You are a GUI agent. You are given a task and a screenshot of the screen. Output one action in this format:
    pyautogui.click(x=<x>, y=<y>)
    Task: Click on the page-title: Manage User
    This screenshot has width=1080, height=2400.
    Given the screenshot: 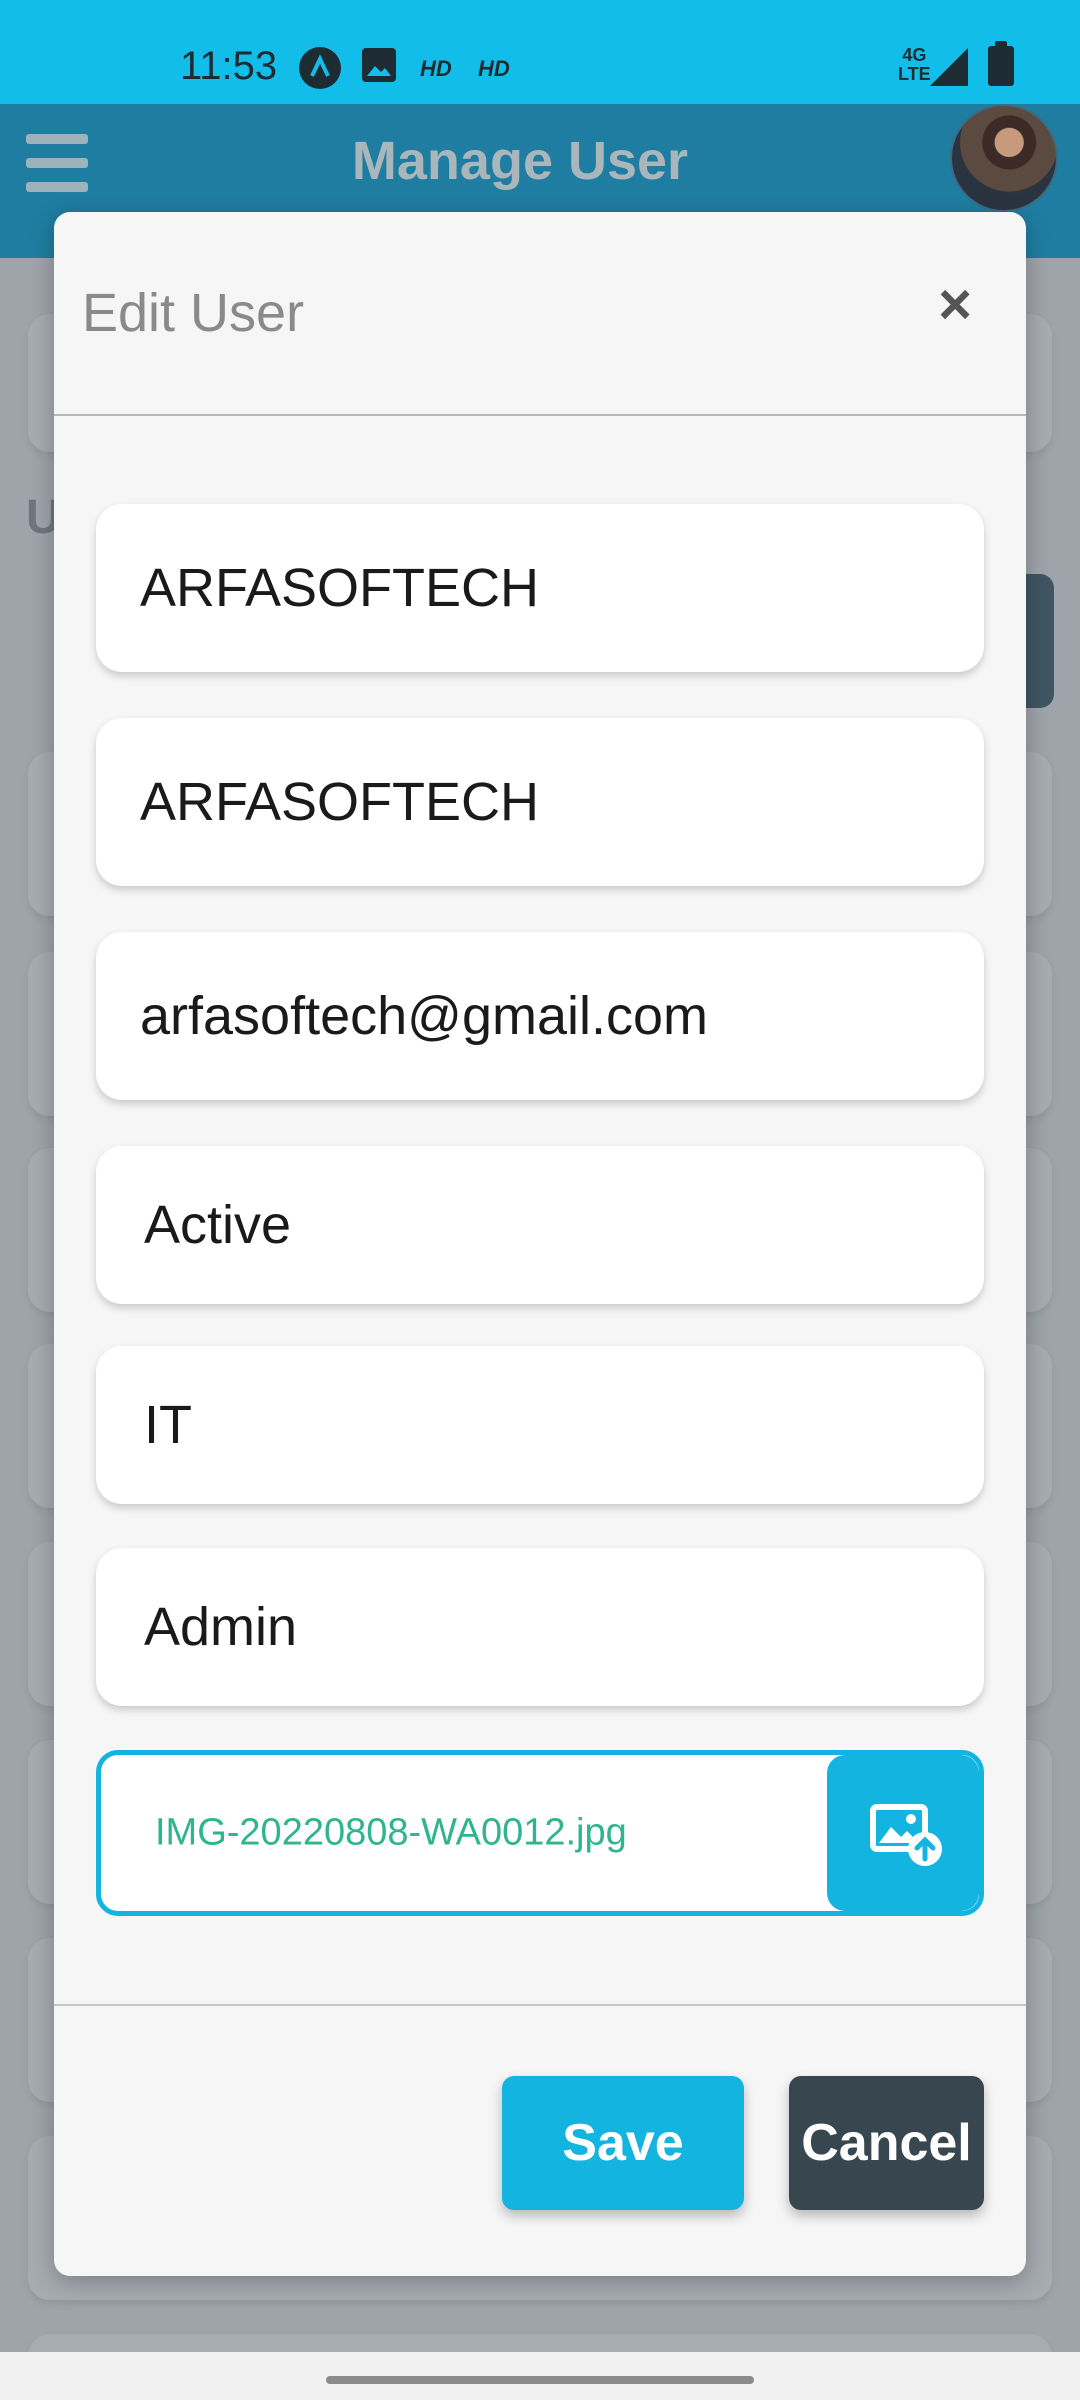 What is the action you would take?
    pyautogui.click(x=520, y=161)
    